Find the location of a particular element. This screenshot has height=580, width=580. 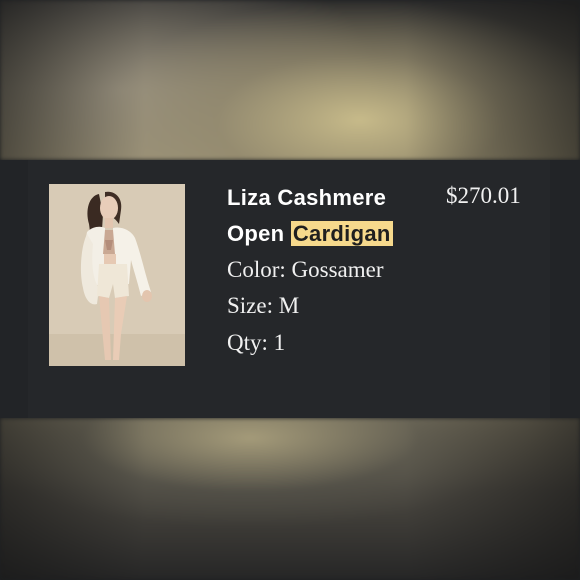

product-price: $270.01 is located at coordinates (483, 195).